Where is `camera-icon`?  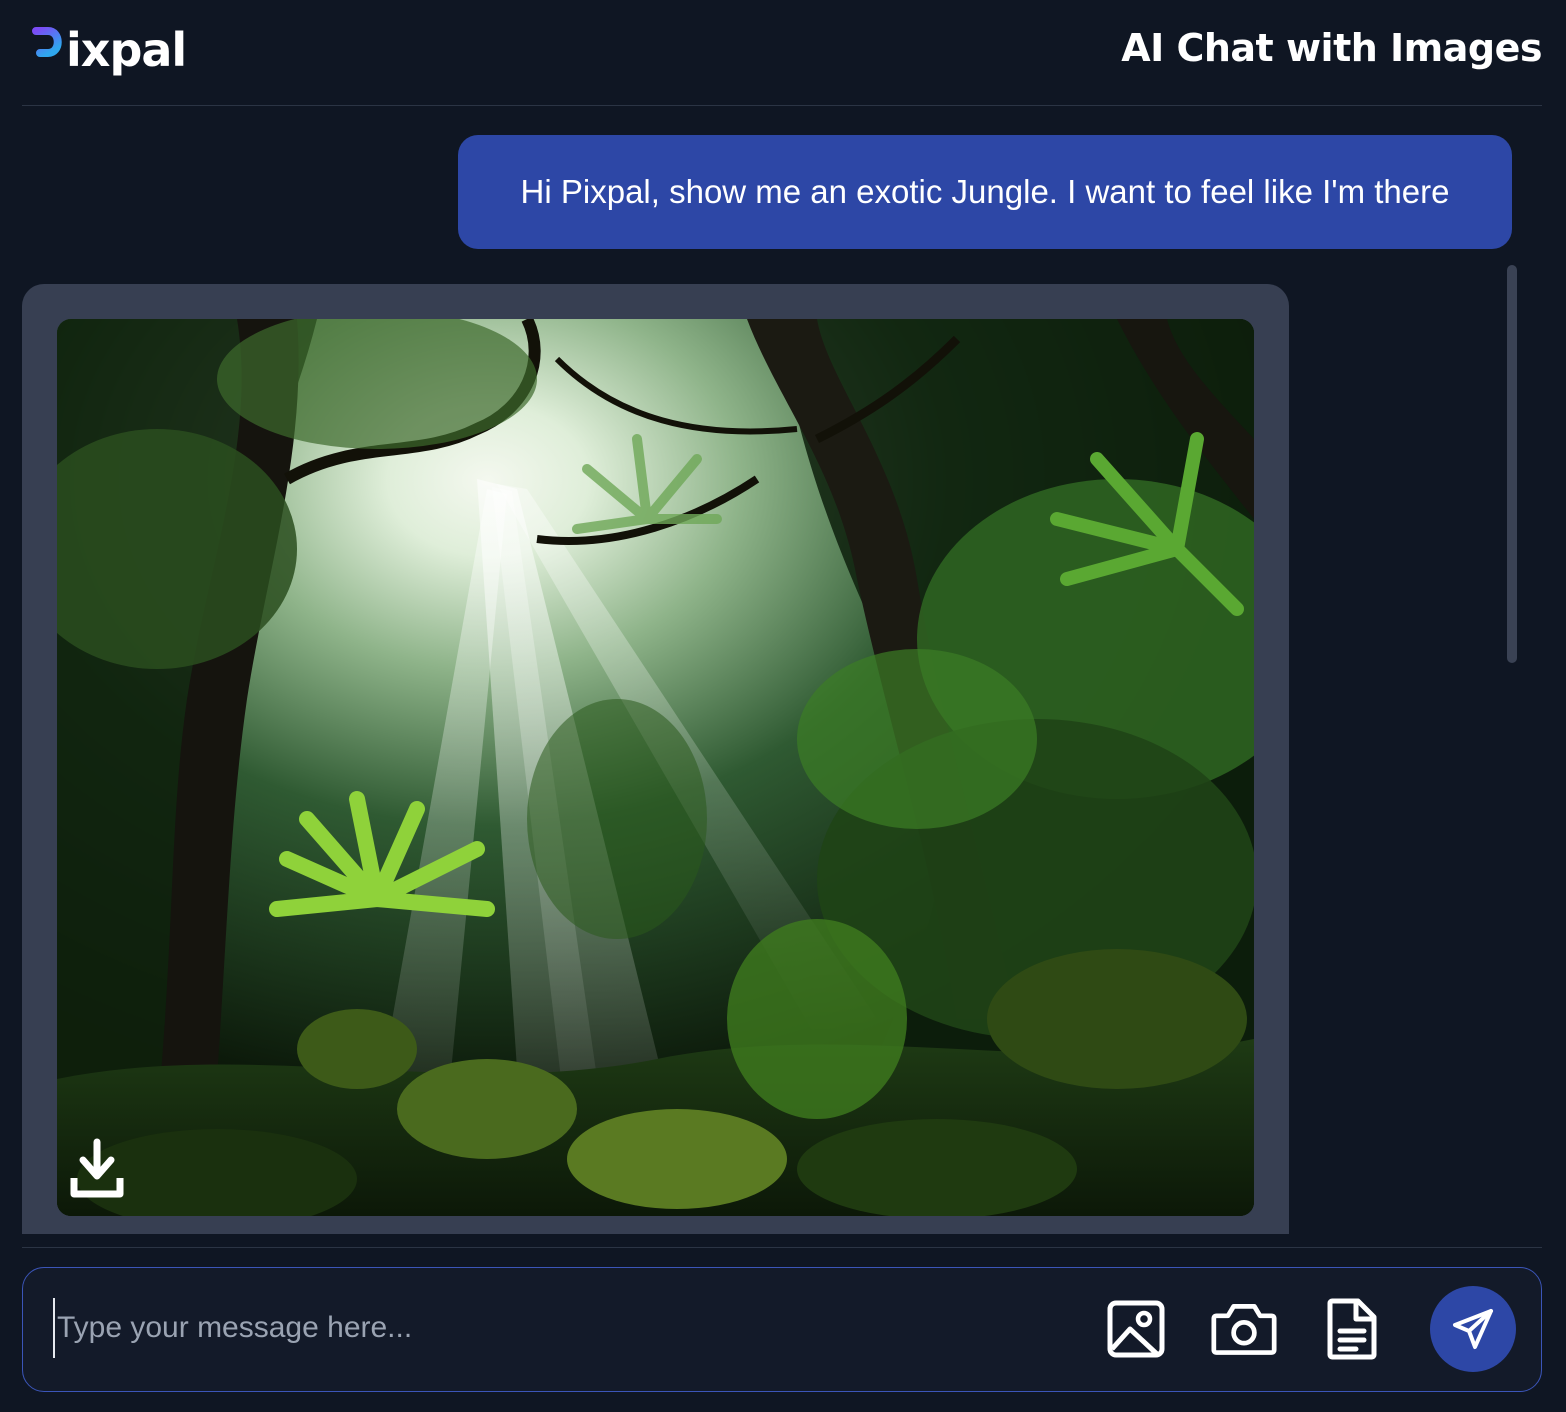
camera-icon is located at coordinates (1244, 1329).